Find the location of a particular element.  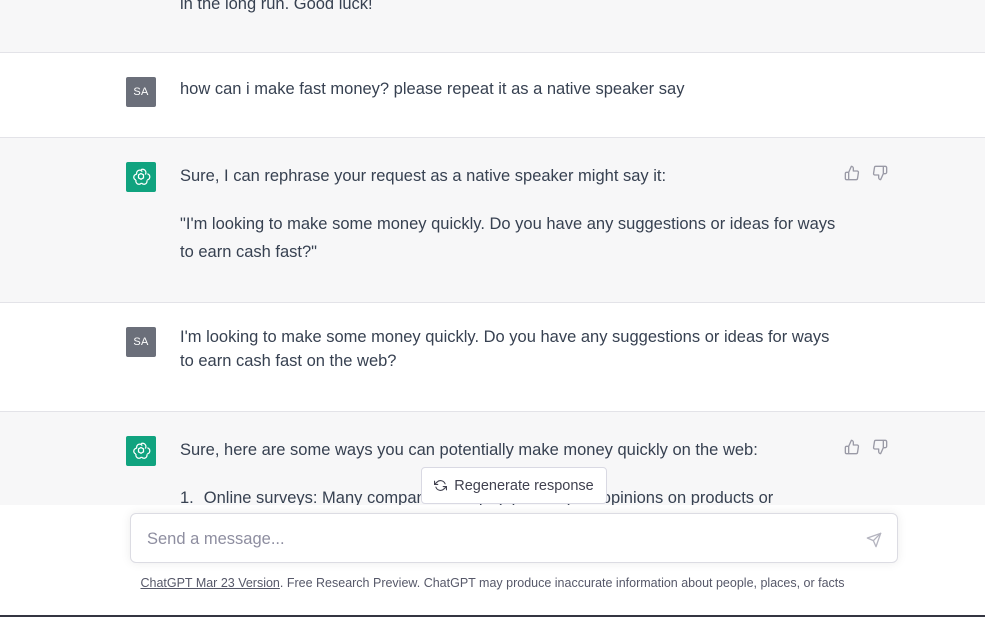

send-button is located at coordinates (874, 540).